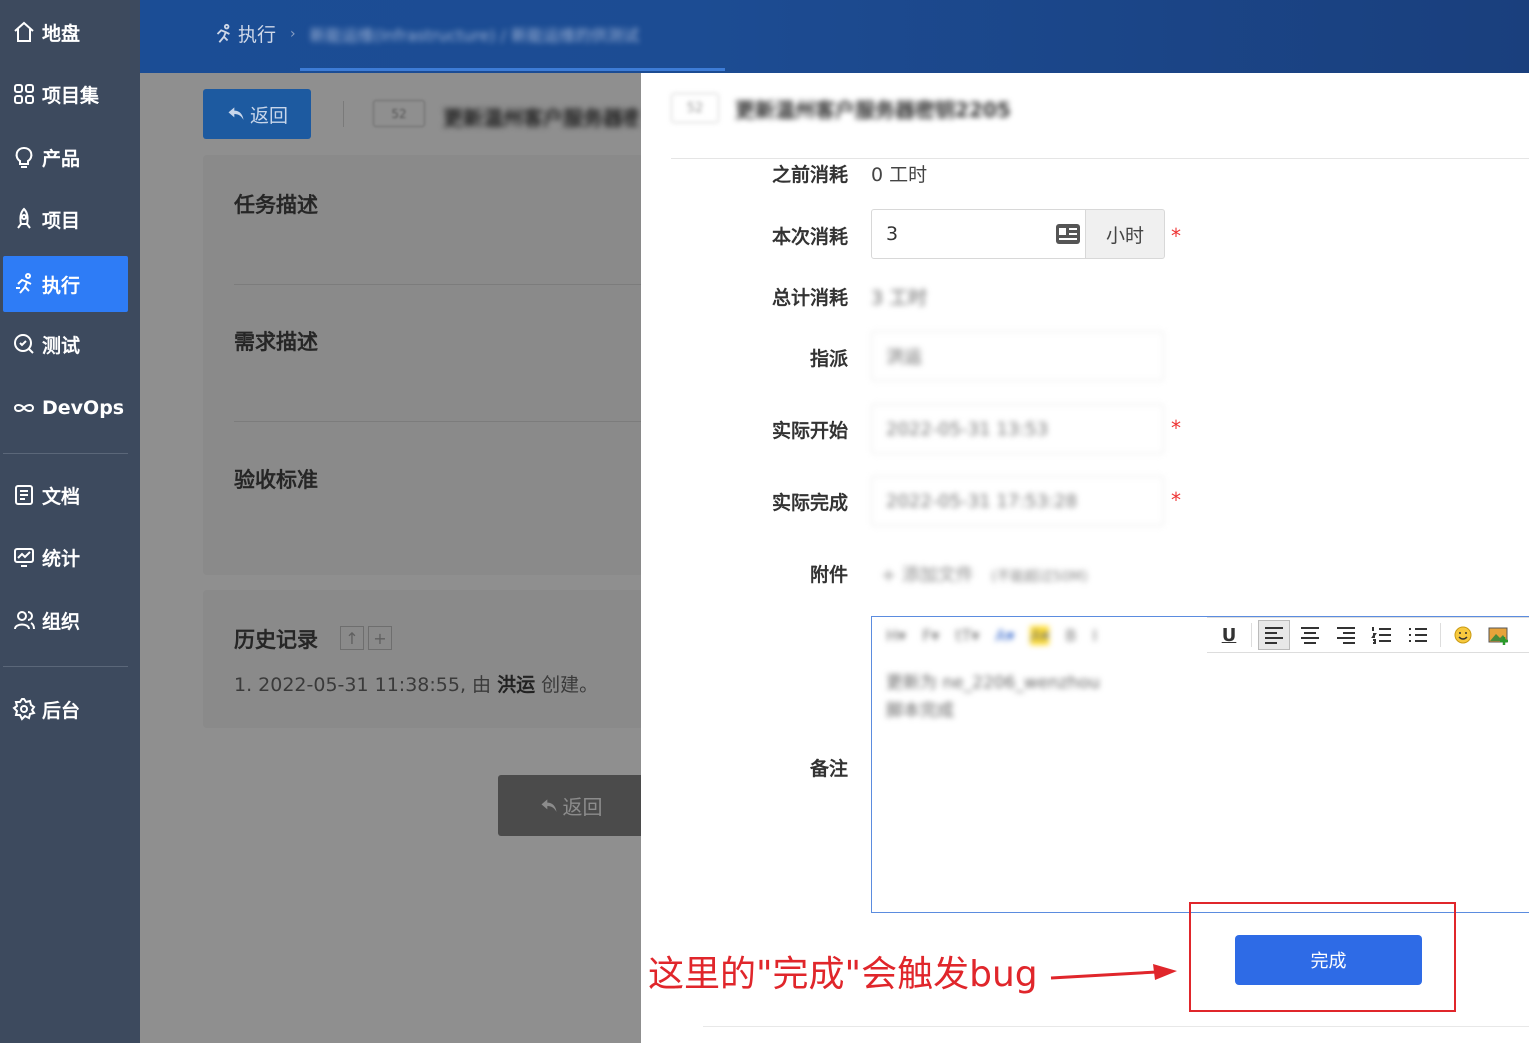 The image size is (1529, 1043). Describe the element at coordinates (1113, 972) in the screenshot. I see `annotation-arrow-icon` at that location.